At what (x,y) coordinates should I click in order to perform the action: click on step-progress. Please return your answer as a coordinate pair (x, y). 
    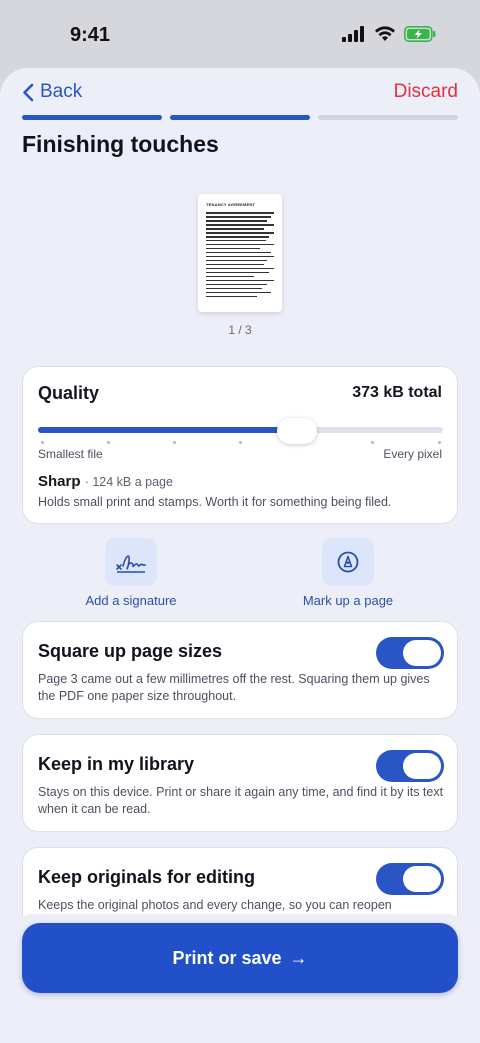
    Looking at the image, I should click on (240, 117).